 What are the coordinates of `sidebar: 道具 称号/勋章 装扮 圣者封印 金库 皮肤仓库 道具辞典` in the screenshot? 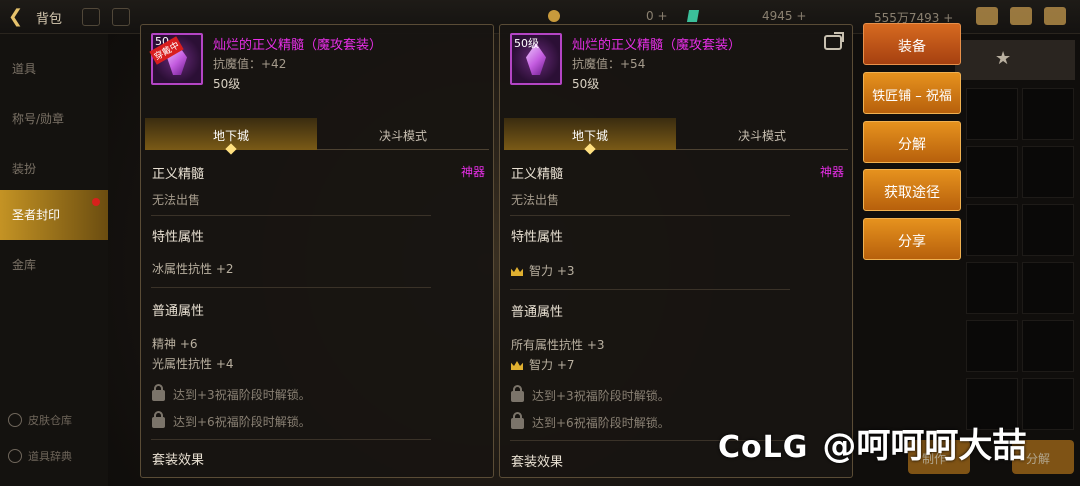 It's located at (54, 260).